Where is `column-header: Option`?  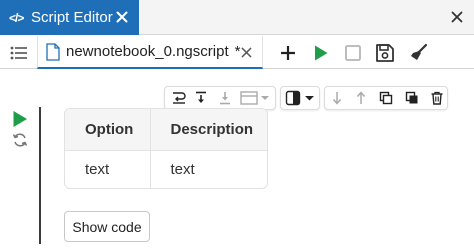
column-header: Option is located at coordinates (108, 130).